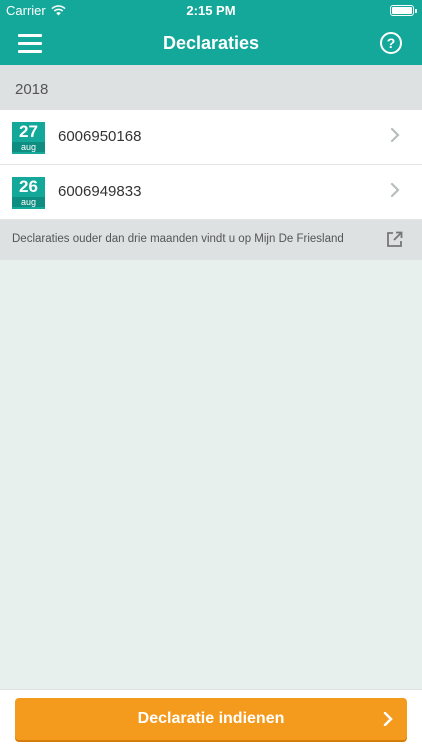 The height and width of the screenshot is (750, 422). I want to click on date-badge: 26 aug, so click(28, 193).